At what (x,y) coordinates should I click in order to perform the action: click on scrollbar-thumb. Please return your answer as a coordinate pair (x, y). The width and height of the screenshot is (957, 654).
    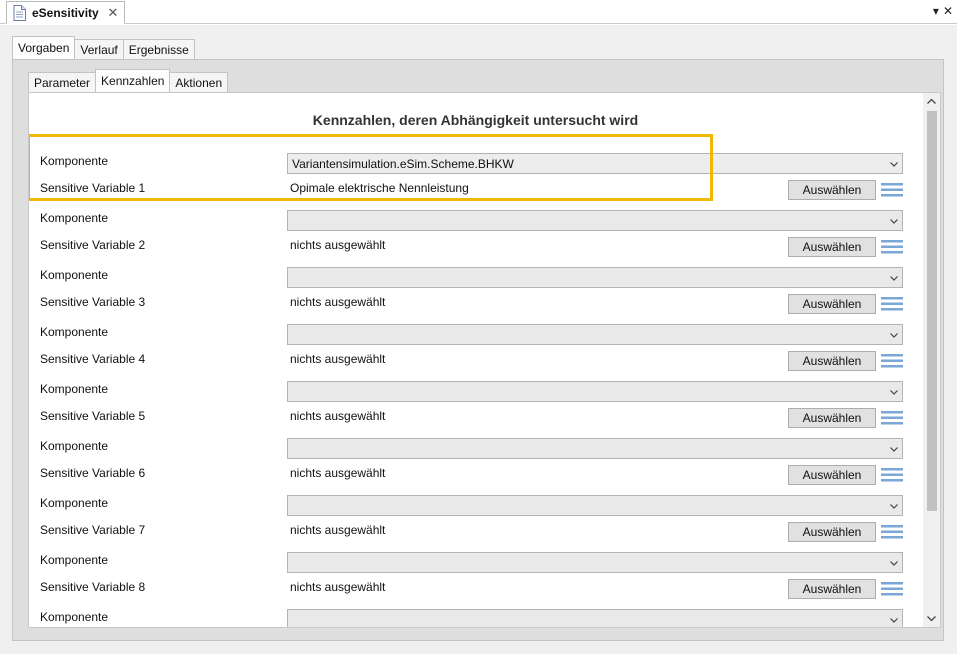
    Looking at the image, I should click on (932, 311).